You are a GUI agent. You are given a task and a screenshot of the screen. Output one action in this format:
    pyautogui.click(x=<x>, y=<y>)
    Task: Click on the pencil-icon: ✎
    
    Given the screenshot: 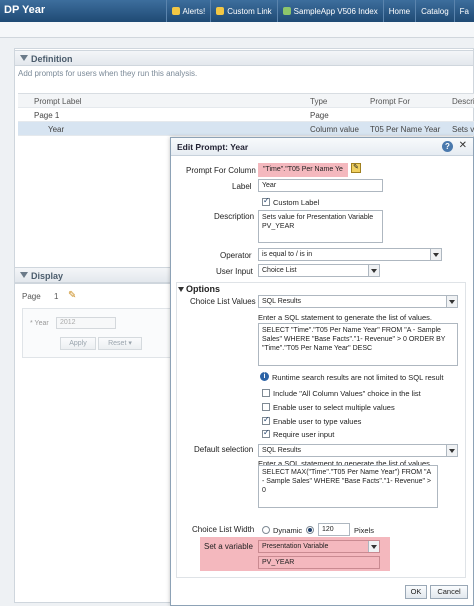 What is the action you would take?
    pyautogui.click(x=72, y=295)
    